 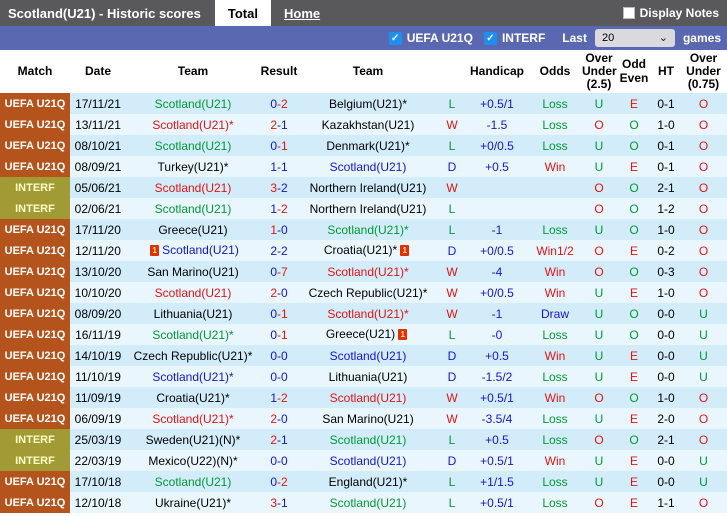 I want to click on odds-result, so click(x=555, y=187).